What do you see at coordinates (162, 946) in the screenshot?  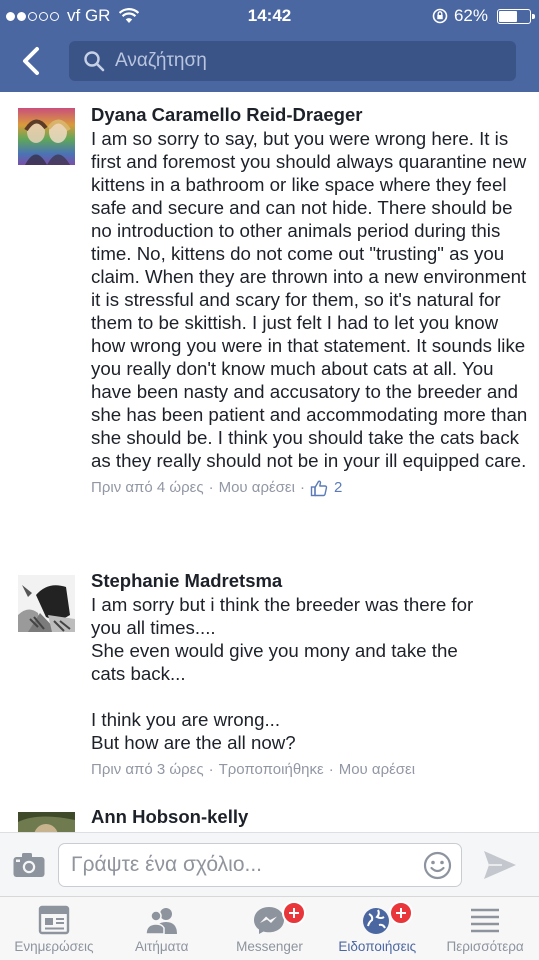 I see `tab-label: Αιτήματα` at bounding box center [162, 946].